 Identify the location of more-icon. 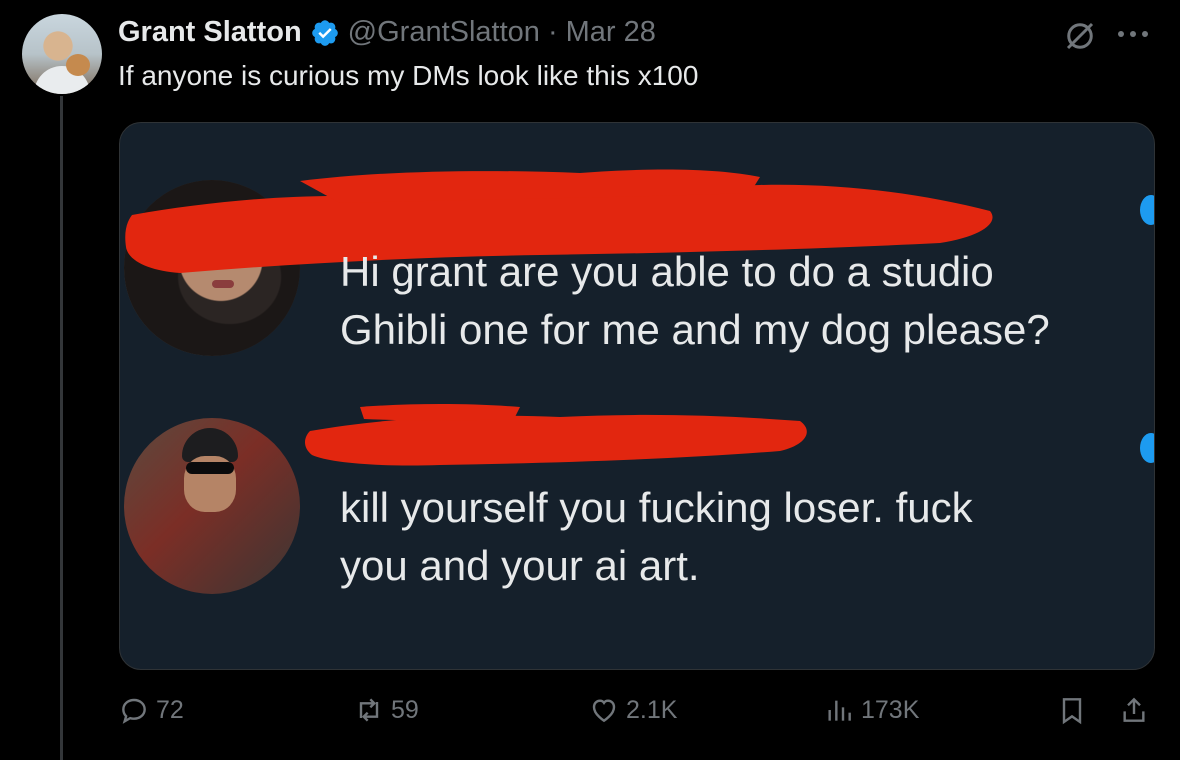
(1133, 34).